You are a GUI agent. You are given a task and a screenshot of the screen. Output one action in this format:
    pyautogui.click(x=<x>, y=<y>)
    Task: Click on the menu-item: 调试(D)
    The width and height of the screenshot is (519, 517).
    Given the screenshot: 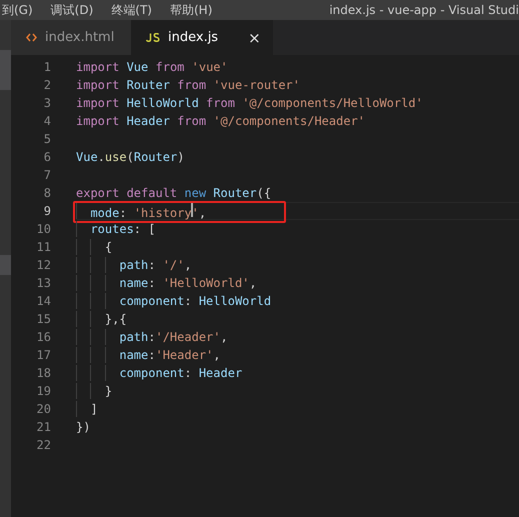 What is the action you would take?
    pyautogui.click(x=72, y=10)
    